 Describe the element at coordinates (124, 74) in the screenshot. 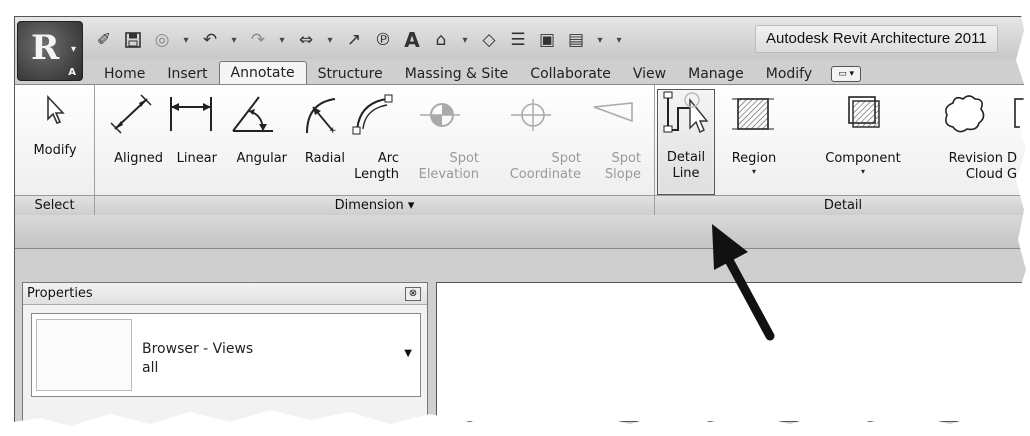

I see `tab-home: Home` at that location.